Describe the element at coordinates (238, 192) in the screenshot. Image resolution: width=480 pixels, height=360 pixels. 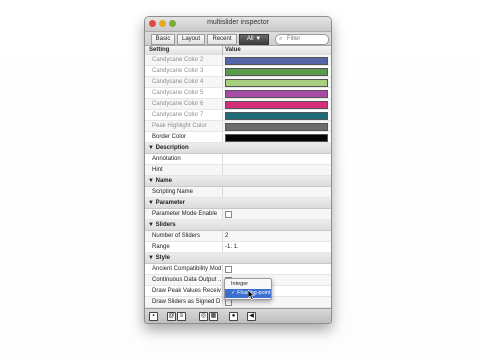
I see `setting-row: Scripting Name` at that location.